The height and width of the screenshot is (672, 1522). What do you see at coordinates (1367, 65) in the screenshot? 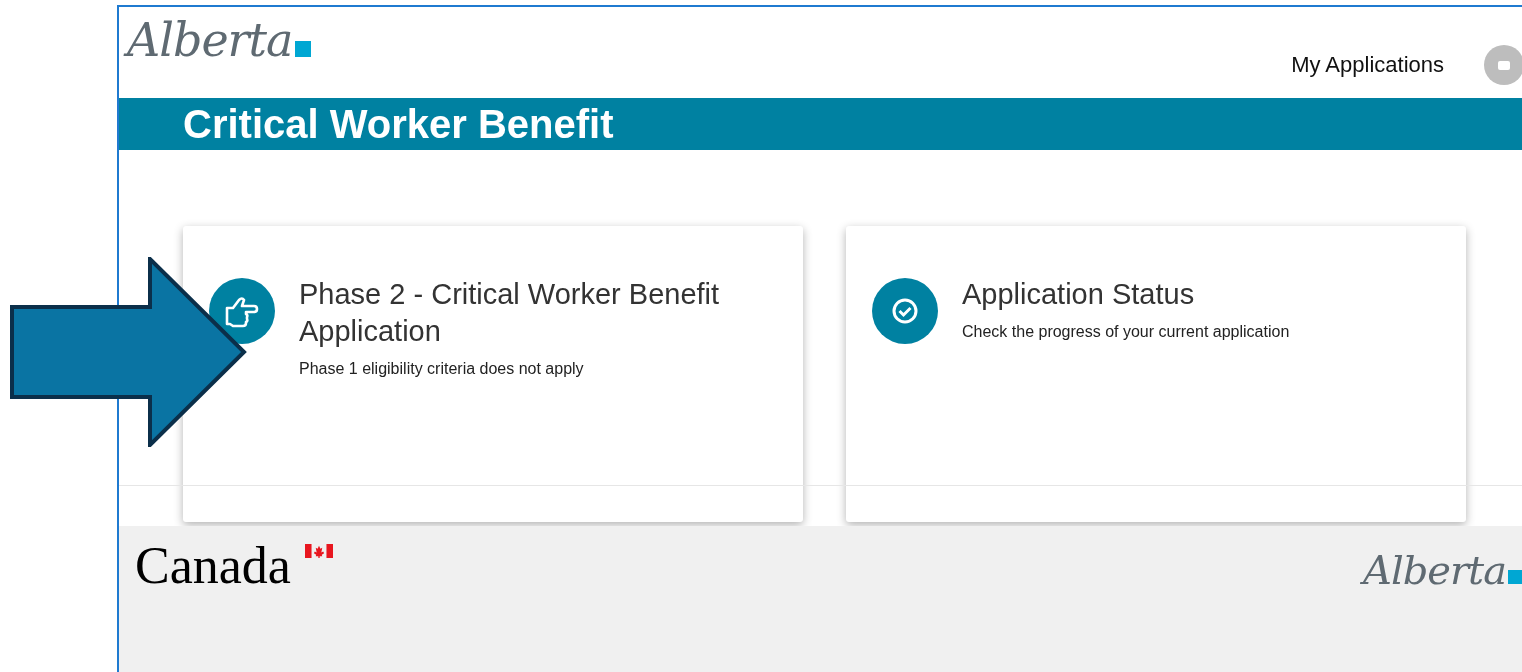
I see `my-applications-link: My Applications` at bounding box center [1367, 65].